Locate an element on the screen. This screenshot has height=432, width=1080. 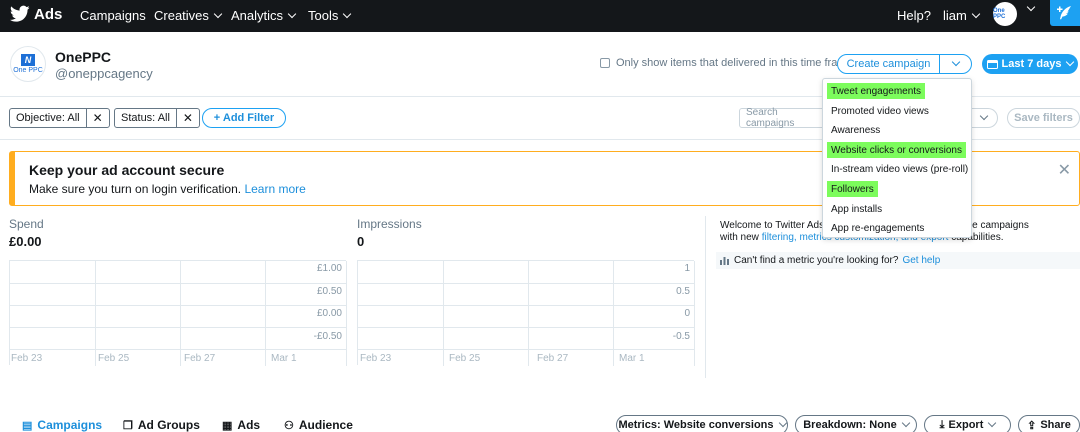
tab-ads: ▦ Ads is located at coordinates (241, 425).